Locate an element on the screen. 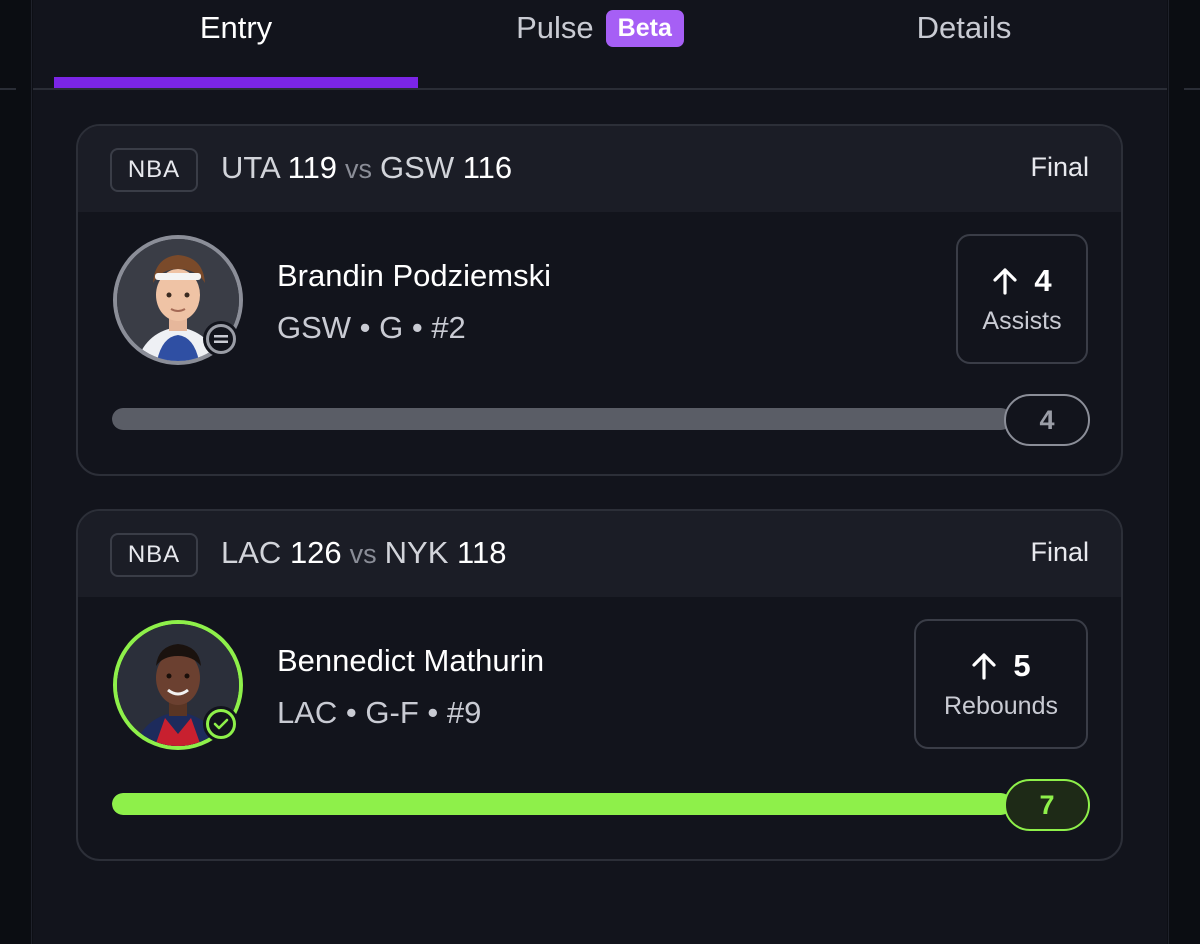  stat-value: 4 is located at coordinates (1043, 280).